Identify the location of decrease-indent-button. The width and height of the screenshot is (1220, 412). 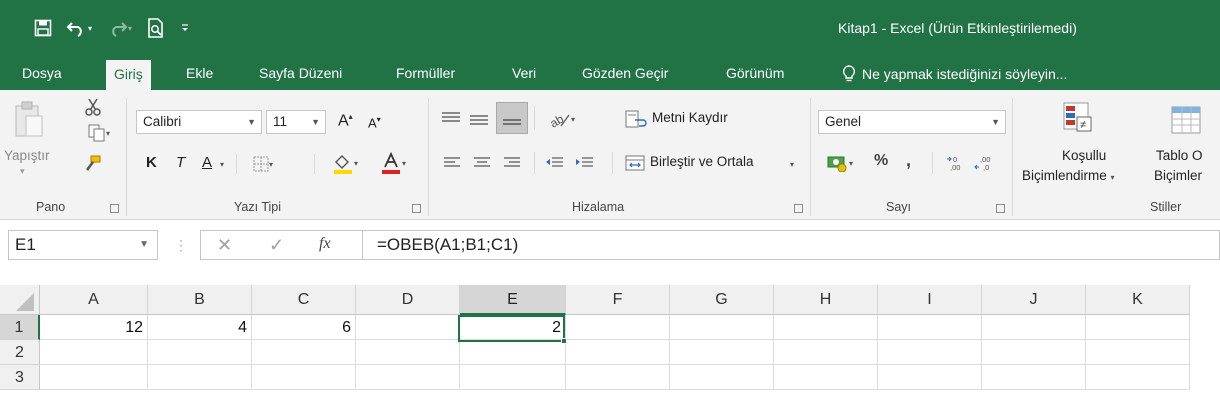
(554, 163).